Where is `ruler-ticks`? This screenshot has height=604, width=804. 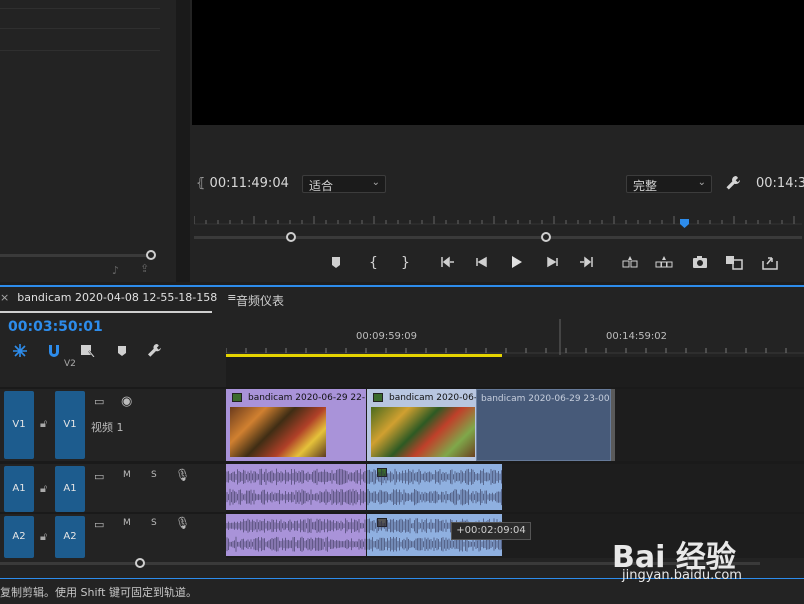
ruler-ticks is located at coordinates (515, 337).